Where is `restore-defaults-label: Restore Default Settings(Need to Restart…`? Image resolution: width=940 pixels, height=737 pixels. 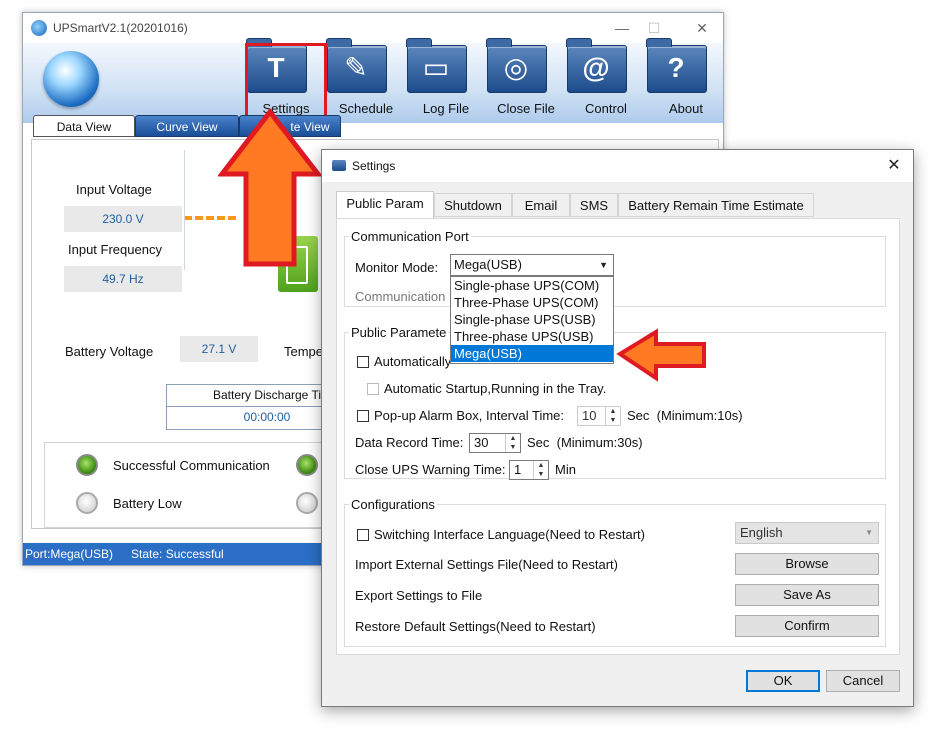
restore-defaults-label: Restore Default Settings(Need to Restart… is located at coordinates (475, 626).